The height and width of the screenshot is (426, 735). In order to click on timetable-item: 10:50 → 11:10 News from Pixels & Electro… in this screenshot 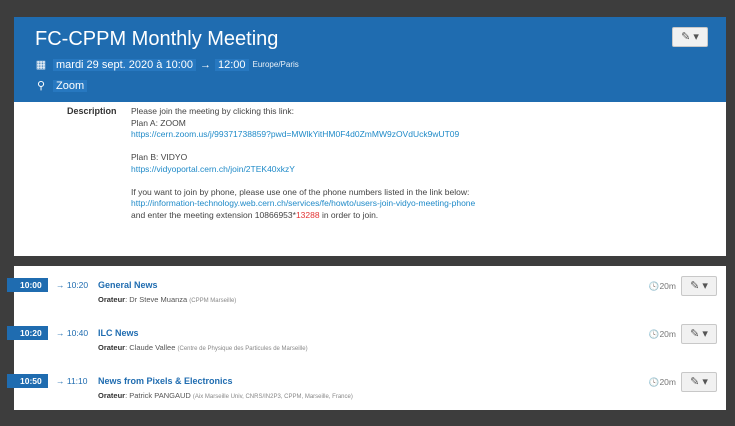, I will do `click(366, 388)`.